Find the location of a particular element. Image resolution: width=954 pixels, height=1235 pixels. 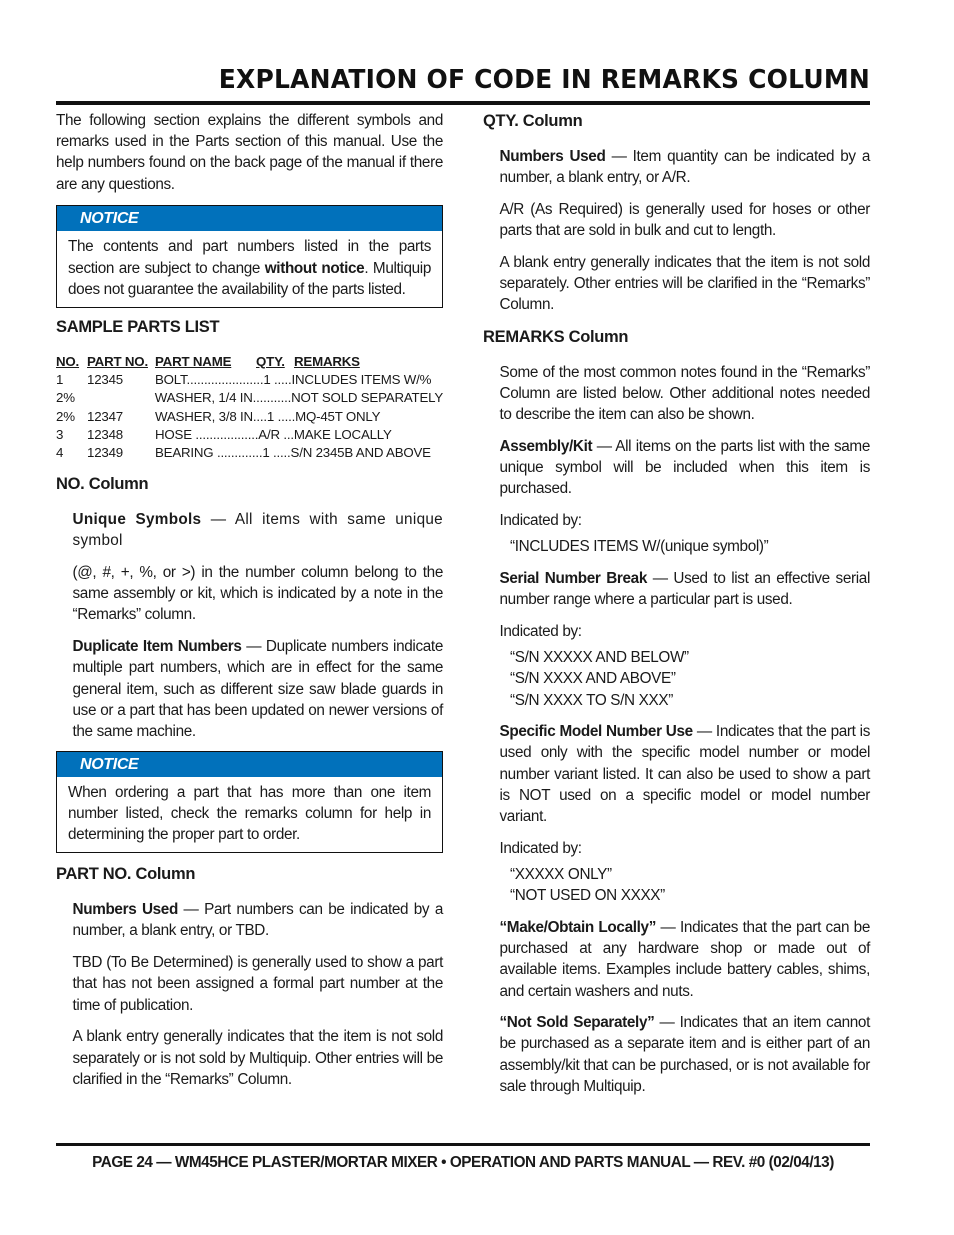

col-header-remarks: REMARKS is located at coordinates (327, 361).